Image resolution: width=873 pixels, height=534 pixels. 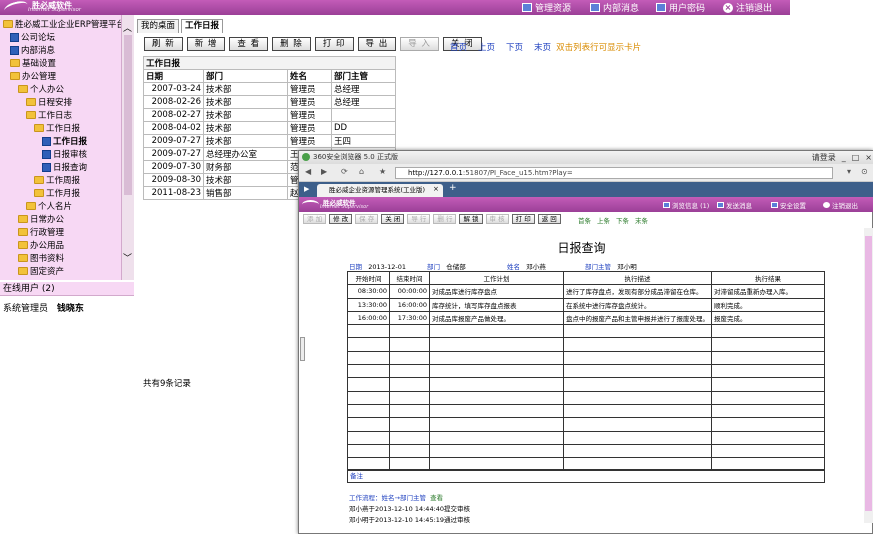 What do you see at coordinates (291, 44) in the screenshot?
I see `delete-button: 删 除` at bounding box center [291, 44].